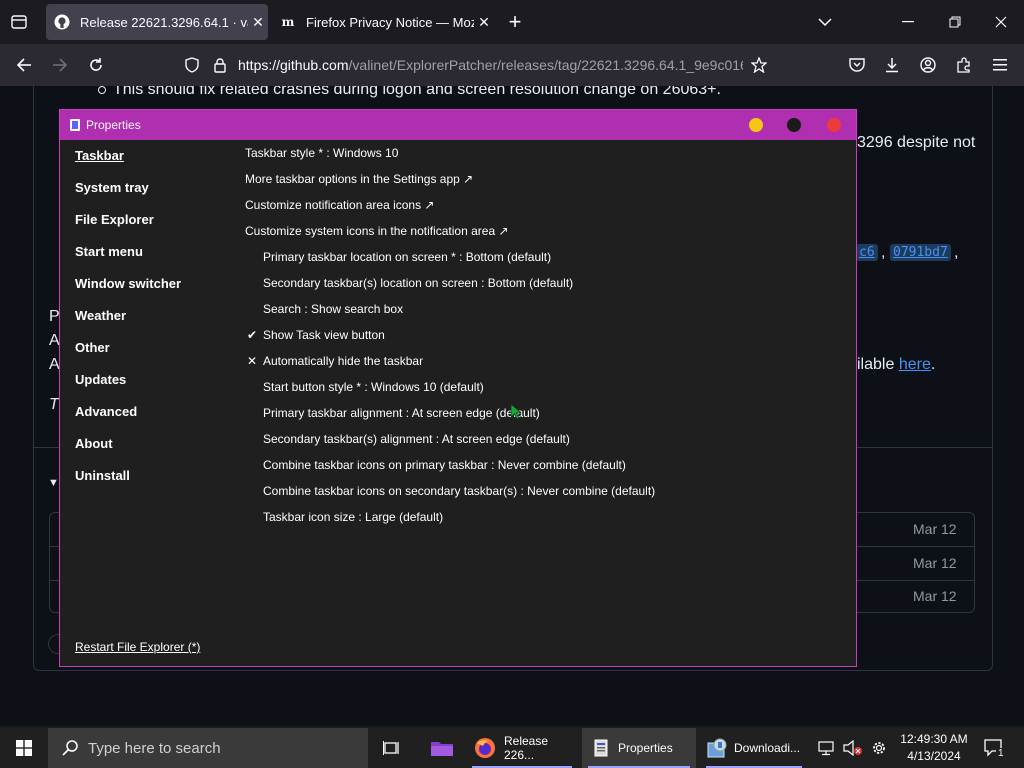  I want to click on github-icon, so click(62, 22).